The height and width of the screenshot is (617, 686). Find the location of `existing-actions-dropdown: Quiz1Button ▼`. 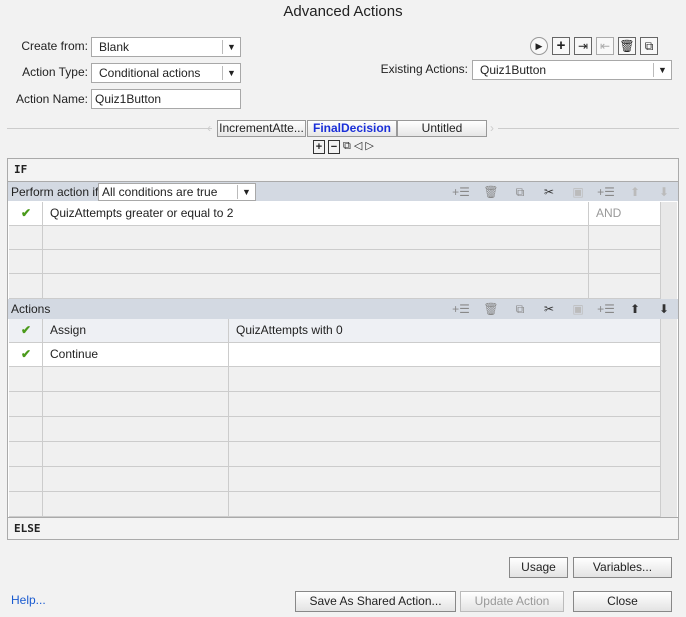

existing-actions-dropdown: Quiz1Button ▼ is located at coordinates (572, 70).